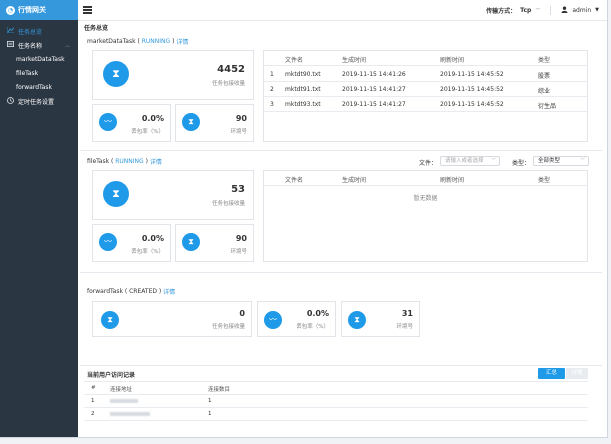  I want to click on user-icon, so click(564, 10).